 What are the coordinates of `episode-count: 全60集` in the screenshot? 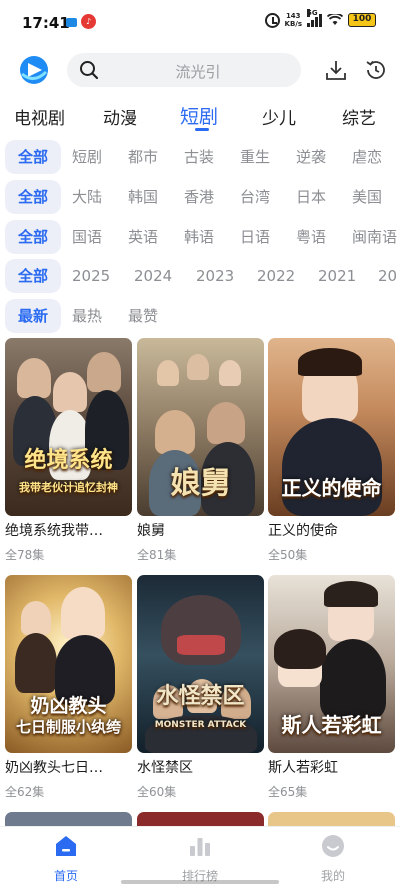 It's located at (157, 792).